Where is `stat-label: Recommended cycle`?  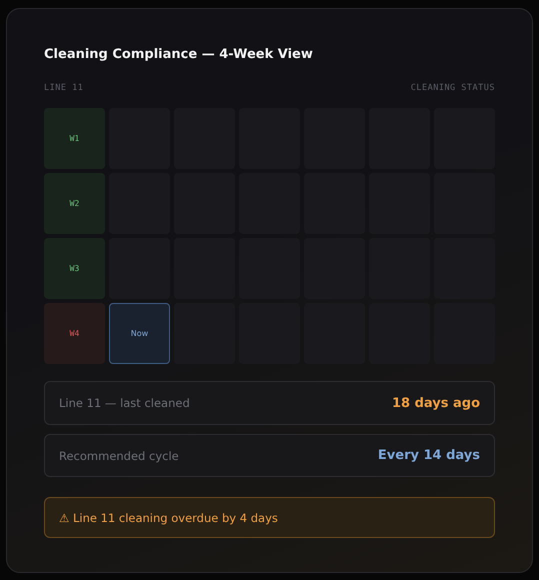 stat-label: Recommended cycle is located at coordinates (119, 455).